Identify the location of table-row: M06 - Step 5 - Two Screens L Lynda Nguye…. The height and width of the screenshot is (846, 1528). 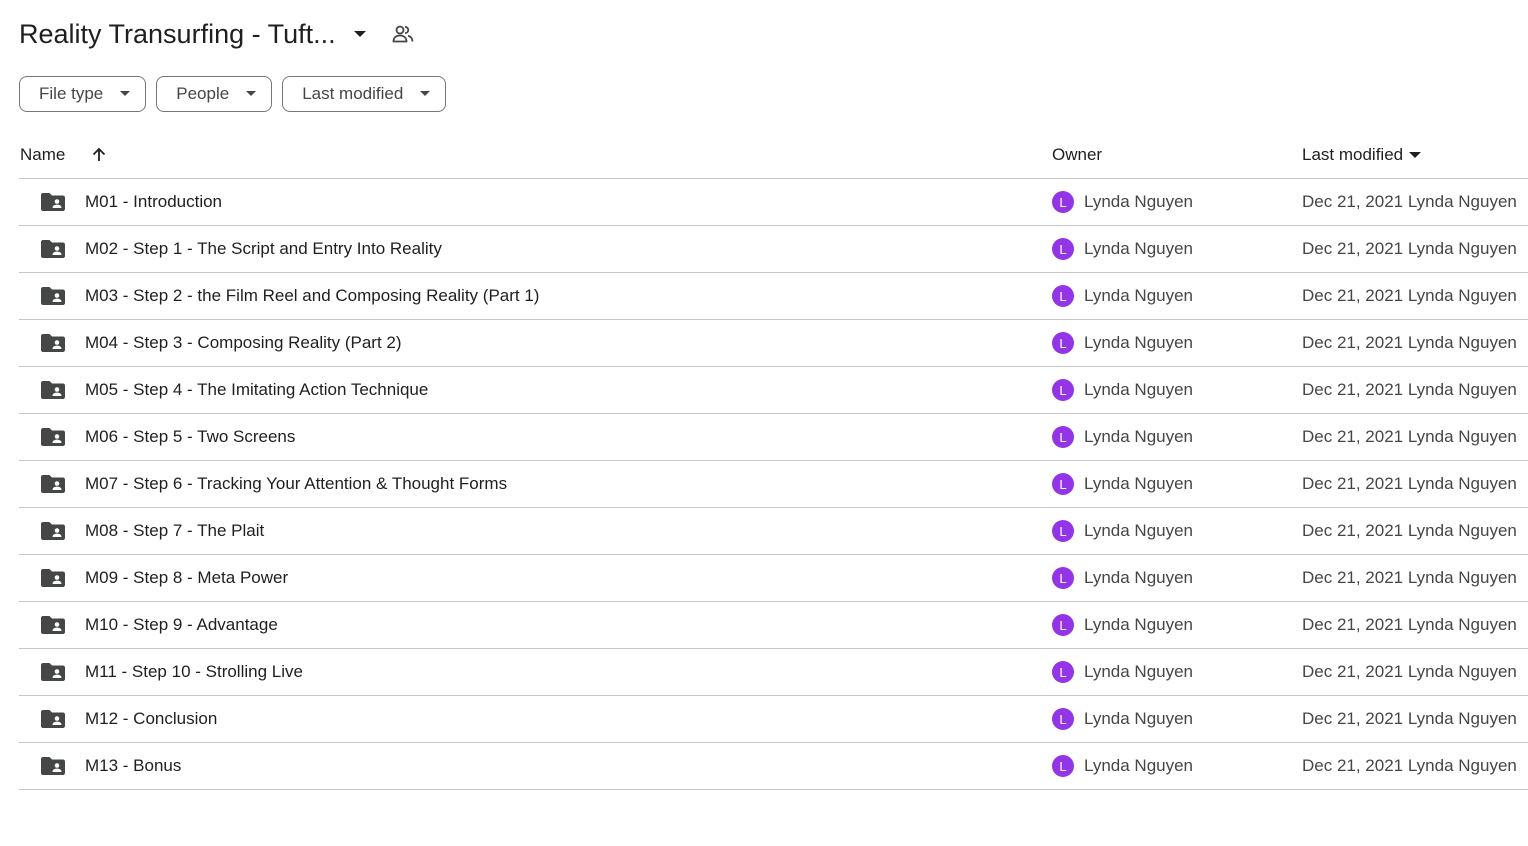
(773, 437).